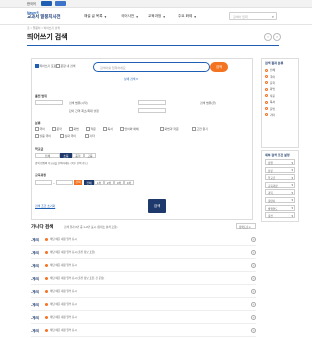  What do you see at coordinates (200, 129) in the screenshot?
I see `cat-8: 고전 읽기` at bounding box center [200, 129].